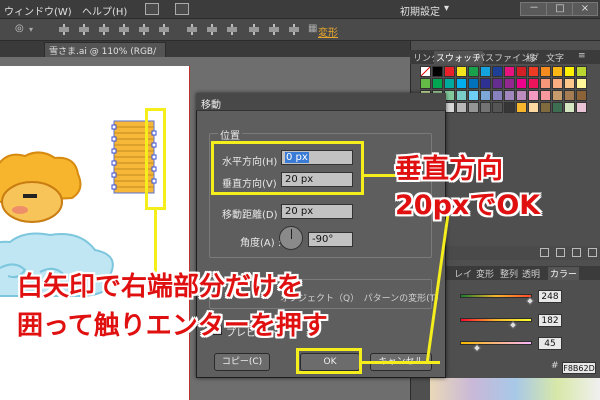  I want to click on menu-window: ウィンドウ(W), so click(38, 10).